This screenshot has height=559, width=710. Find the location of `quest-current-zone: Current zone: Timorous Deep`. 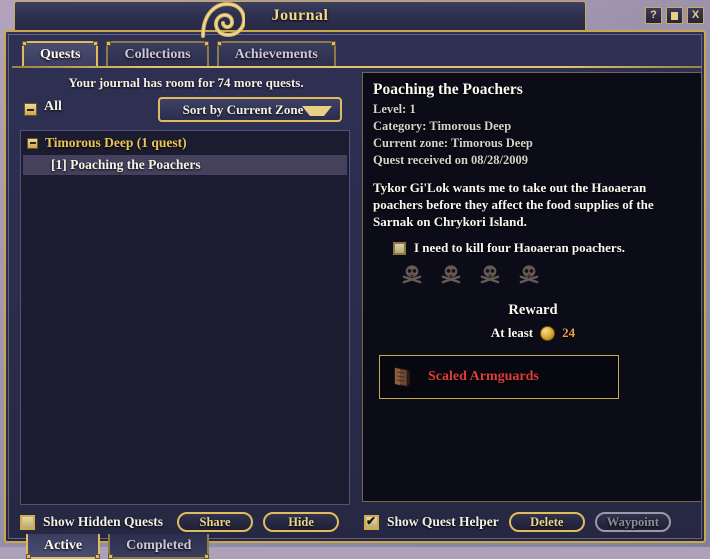

quest-current-zone: Current zone: Timorous Deep is located at coordinates (453, 143).